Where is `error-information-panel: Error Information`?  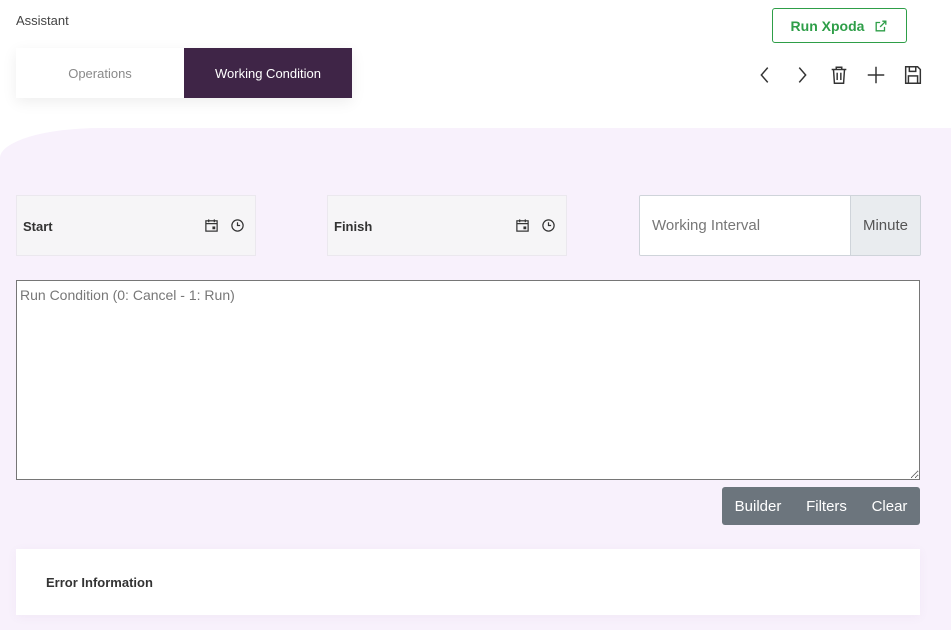
error-information-panel: Error Information is located at coordinates (468, 582).